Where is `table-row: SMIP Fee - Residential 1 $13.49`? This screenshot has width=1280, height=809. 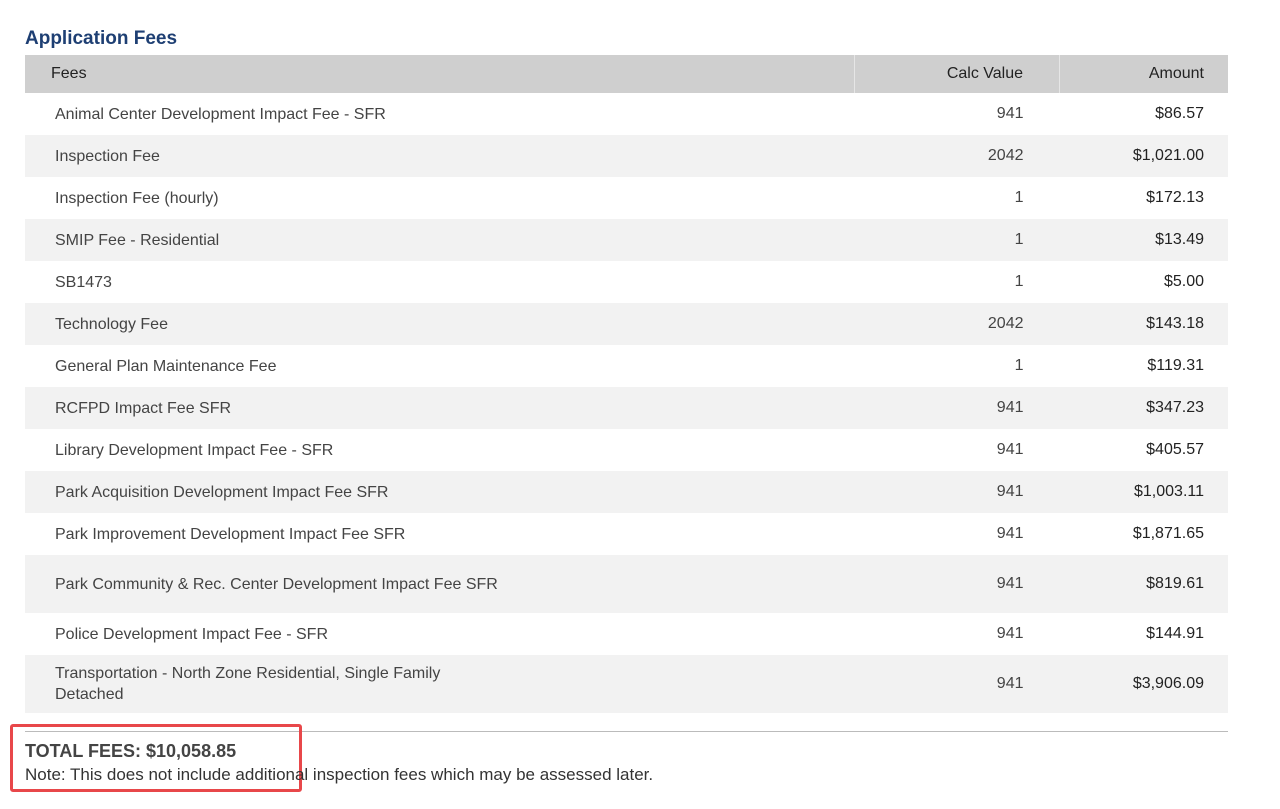
table-row: SMIP Fee - Residential 1 $13.49 is located at coordinates (626, 240).